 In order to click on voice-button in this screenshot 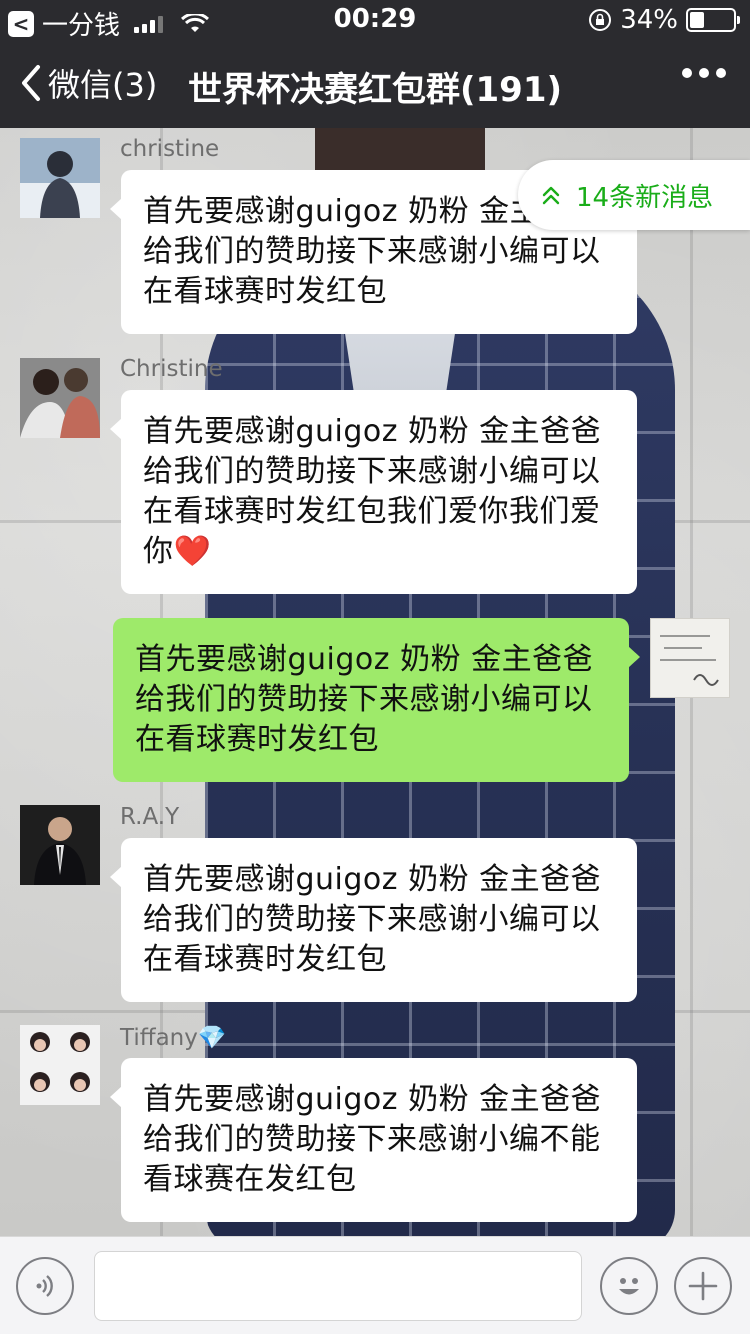, I will do `click(45, 1286)`.